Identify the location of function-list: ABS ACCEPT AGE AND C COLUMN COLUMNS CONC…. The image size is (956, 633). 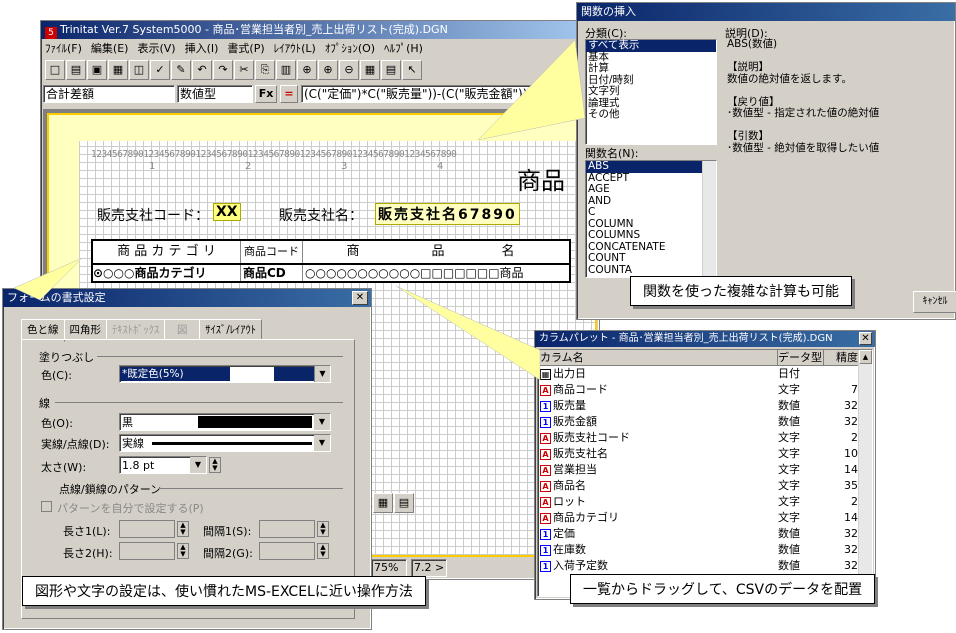
(651, 219).